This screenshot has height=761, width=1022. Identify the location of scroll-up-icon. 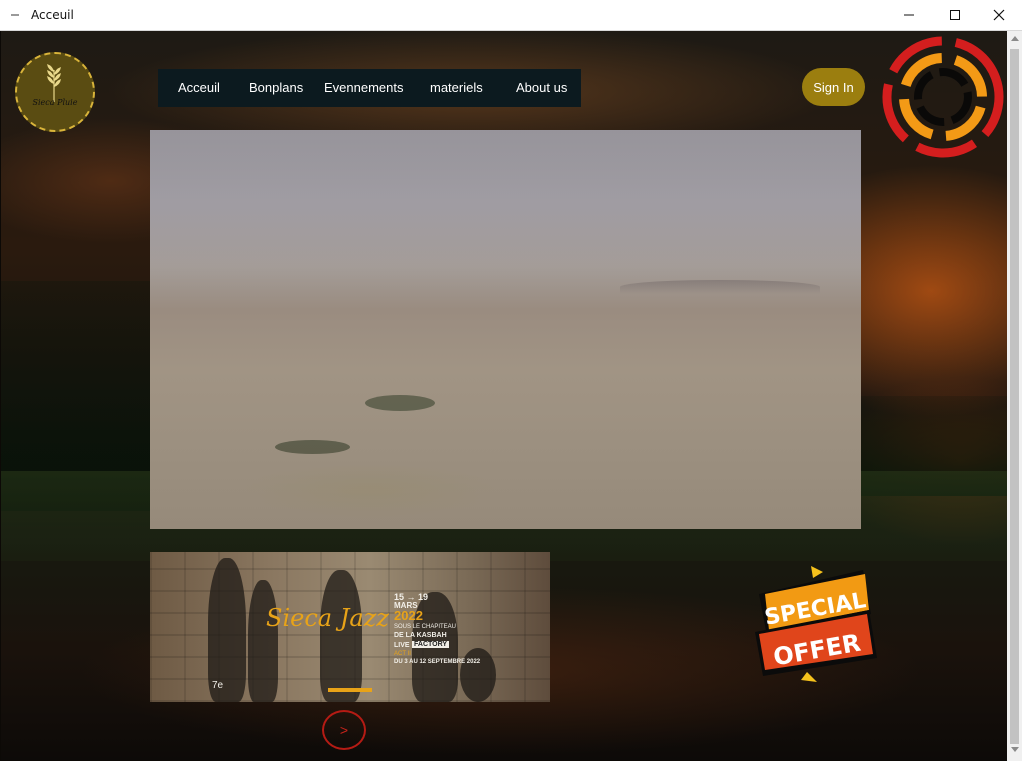
(1015, 38).